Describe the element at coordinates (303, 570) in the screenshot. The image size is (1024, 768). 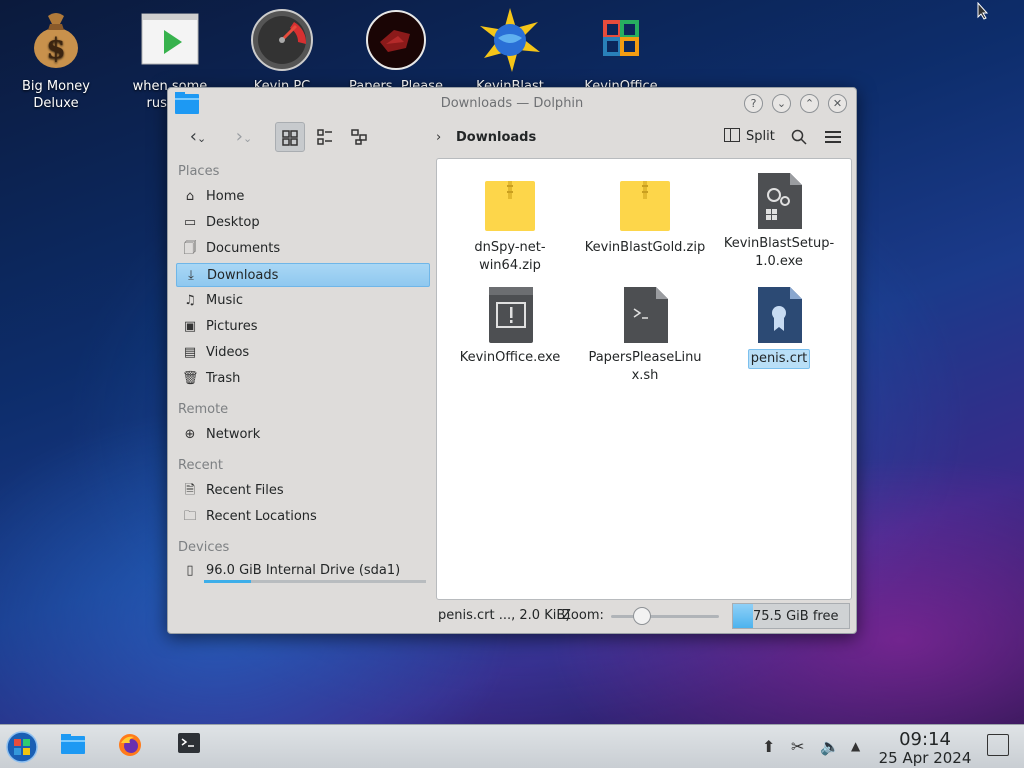
I see `sidebar-item-label: 96.0 GiB Internal Drive (sda1)` at that location.